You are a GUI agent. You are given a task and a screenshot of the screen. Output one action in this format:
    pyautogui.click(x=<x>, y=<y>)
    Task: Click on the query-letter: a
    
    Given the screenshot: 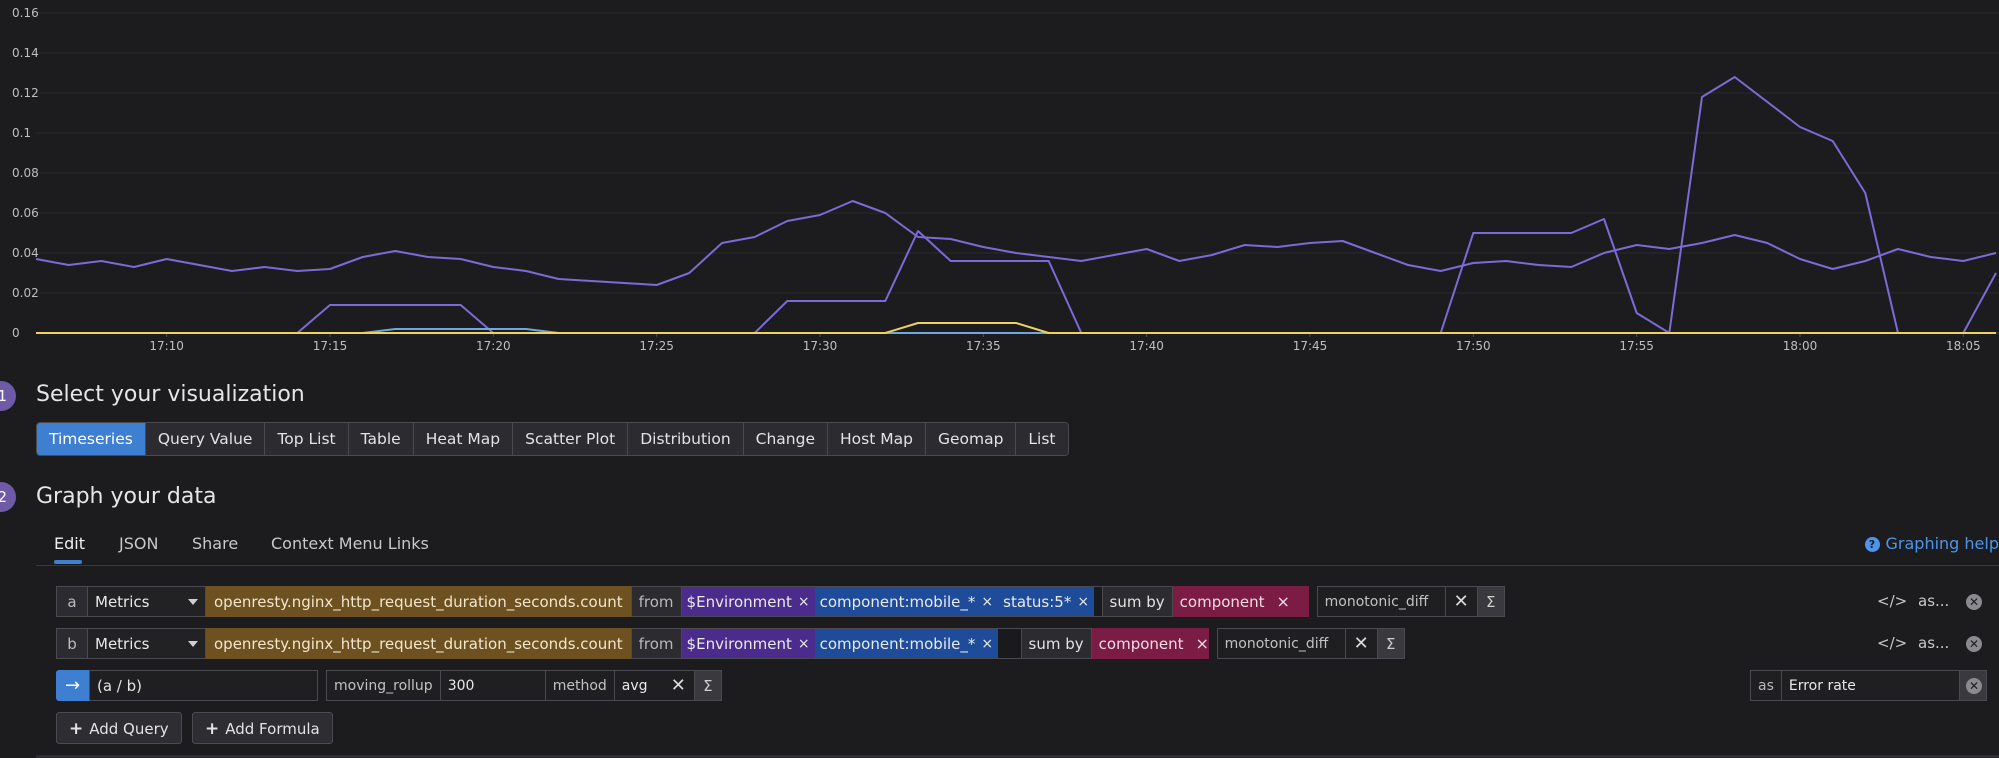 What is the action you would take?
    pyautogui.click(x=72, y=601)
    